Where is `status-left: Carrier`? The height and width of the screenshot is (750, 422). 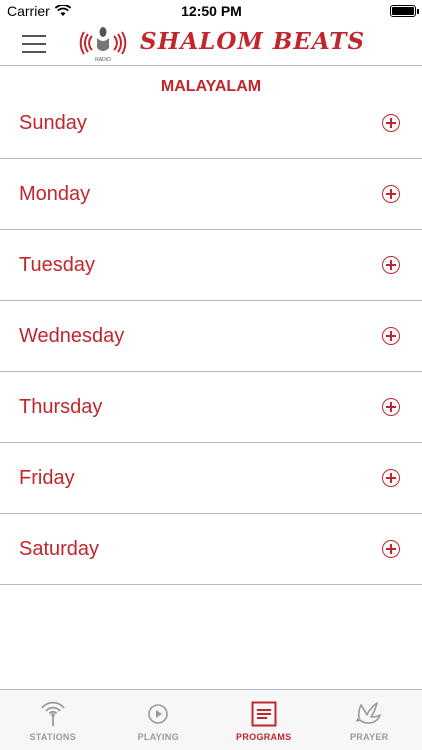 status-left: Carrier is located at coordinates (77, 11).